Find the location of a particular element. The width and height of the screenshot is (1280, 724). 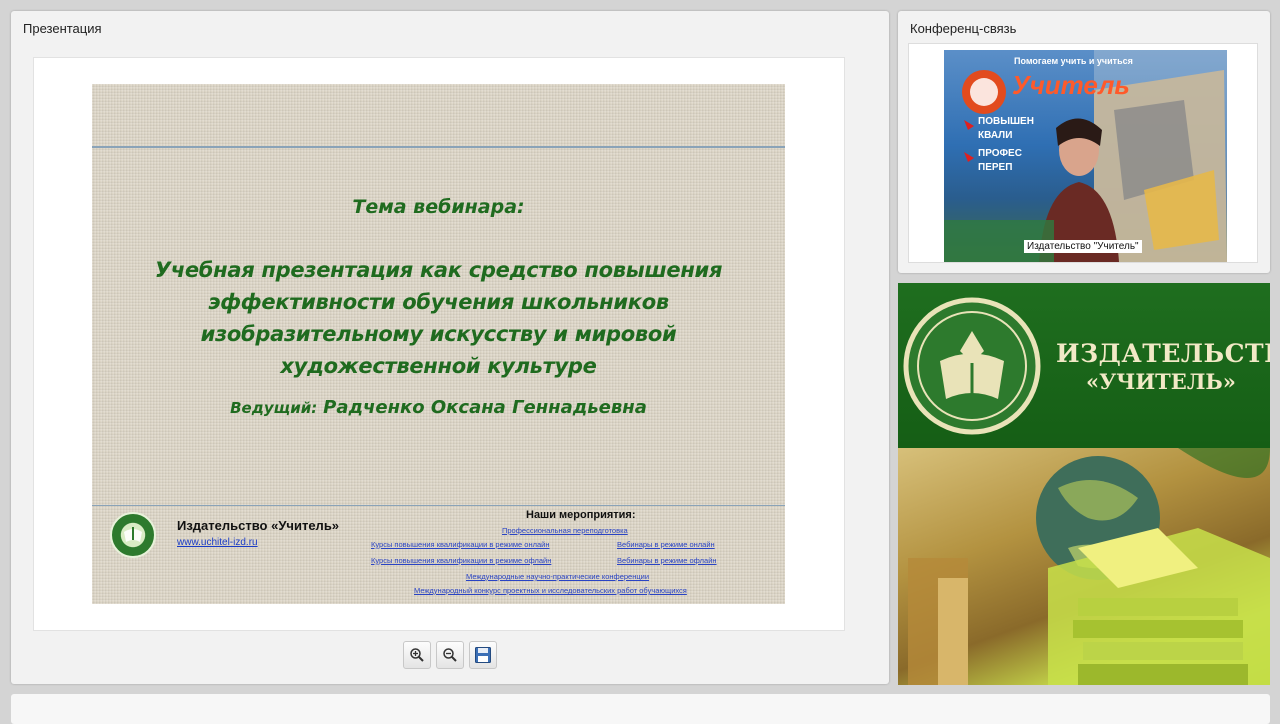

conference-panel-title: Конференц-связь is located at coordinates (963, 28).